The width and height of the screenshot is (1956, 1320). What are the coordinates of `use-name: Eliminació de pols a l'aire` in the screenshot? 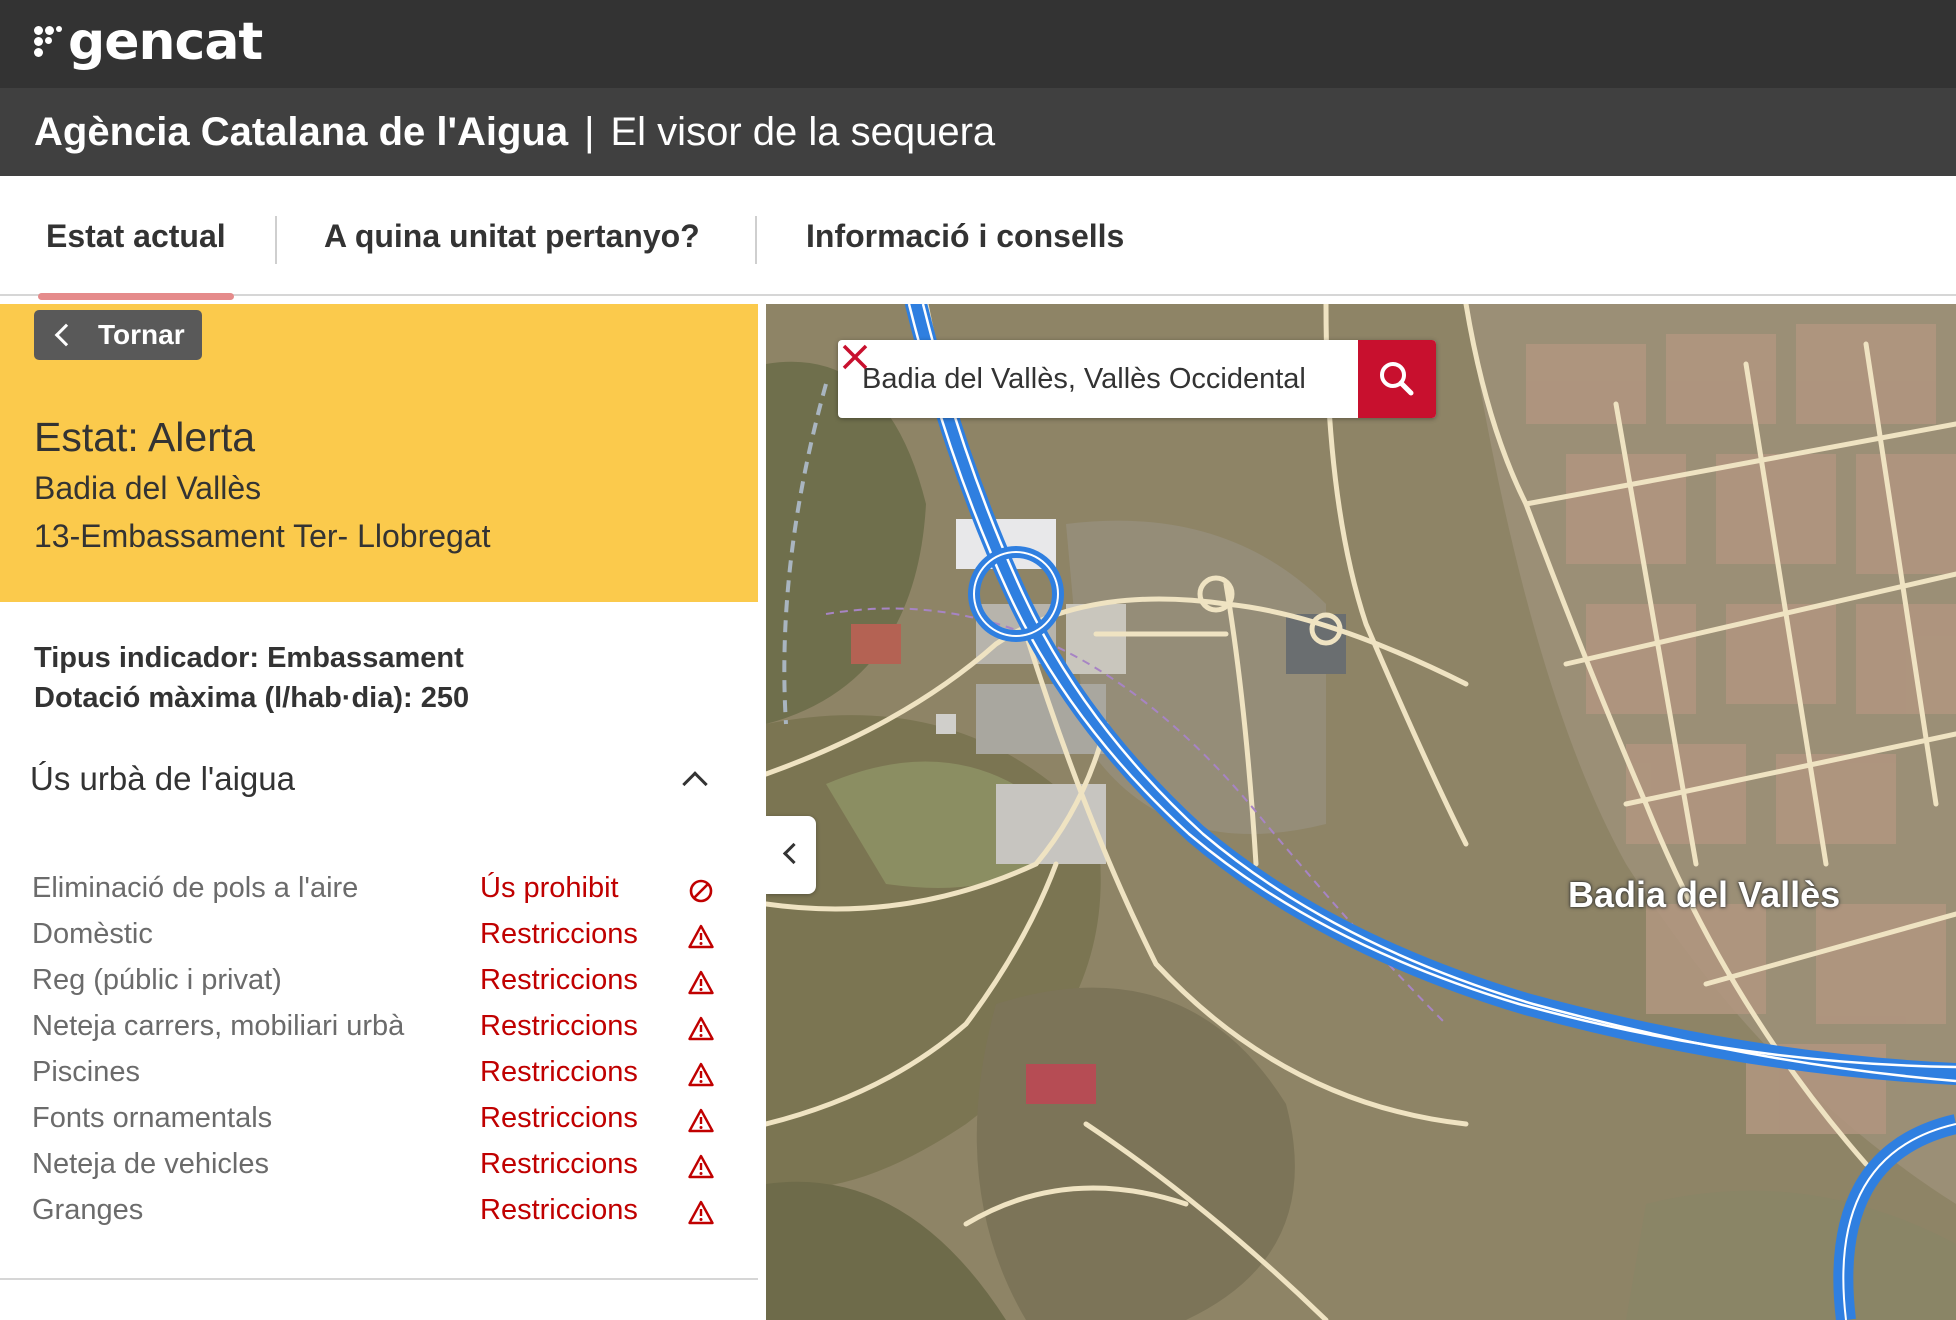 It's located at (195, 888).